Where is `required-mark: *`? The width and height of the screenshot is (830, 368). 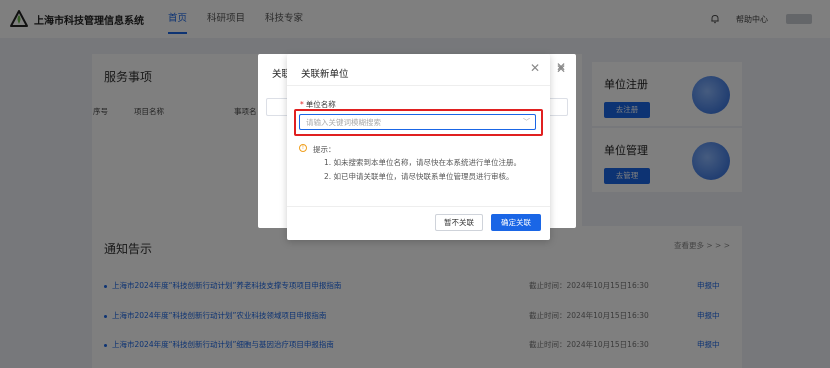 required-mark: * is located at coordinates (302, 104).